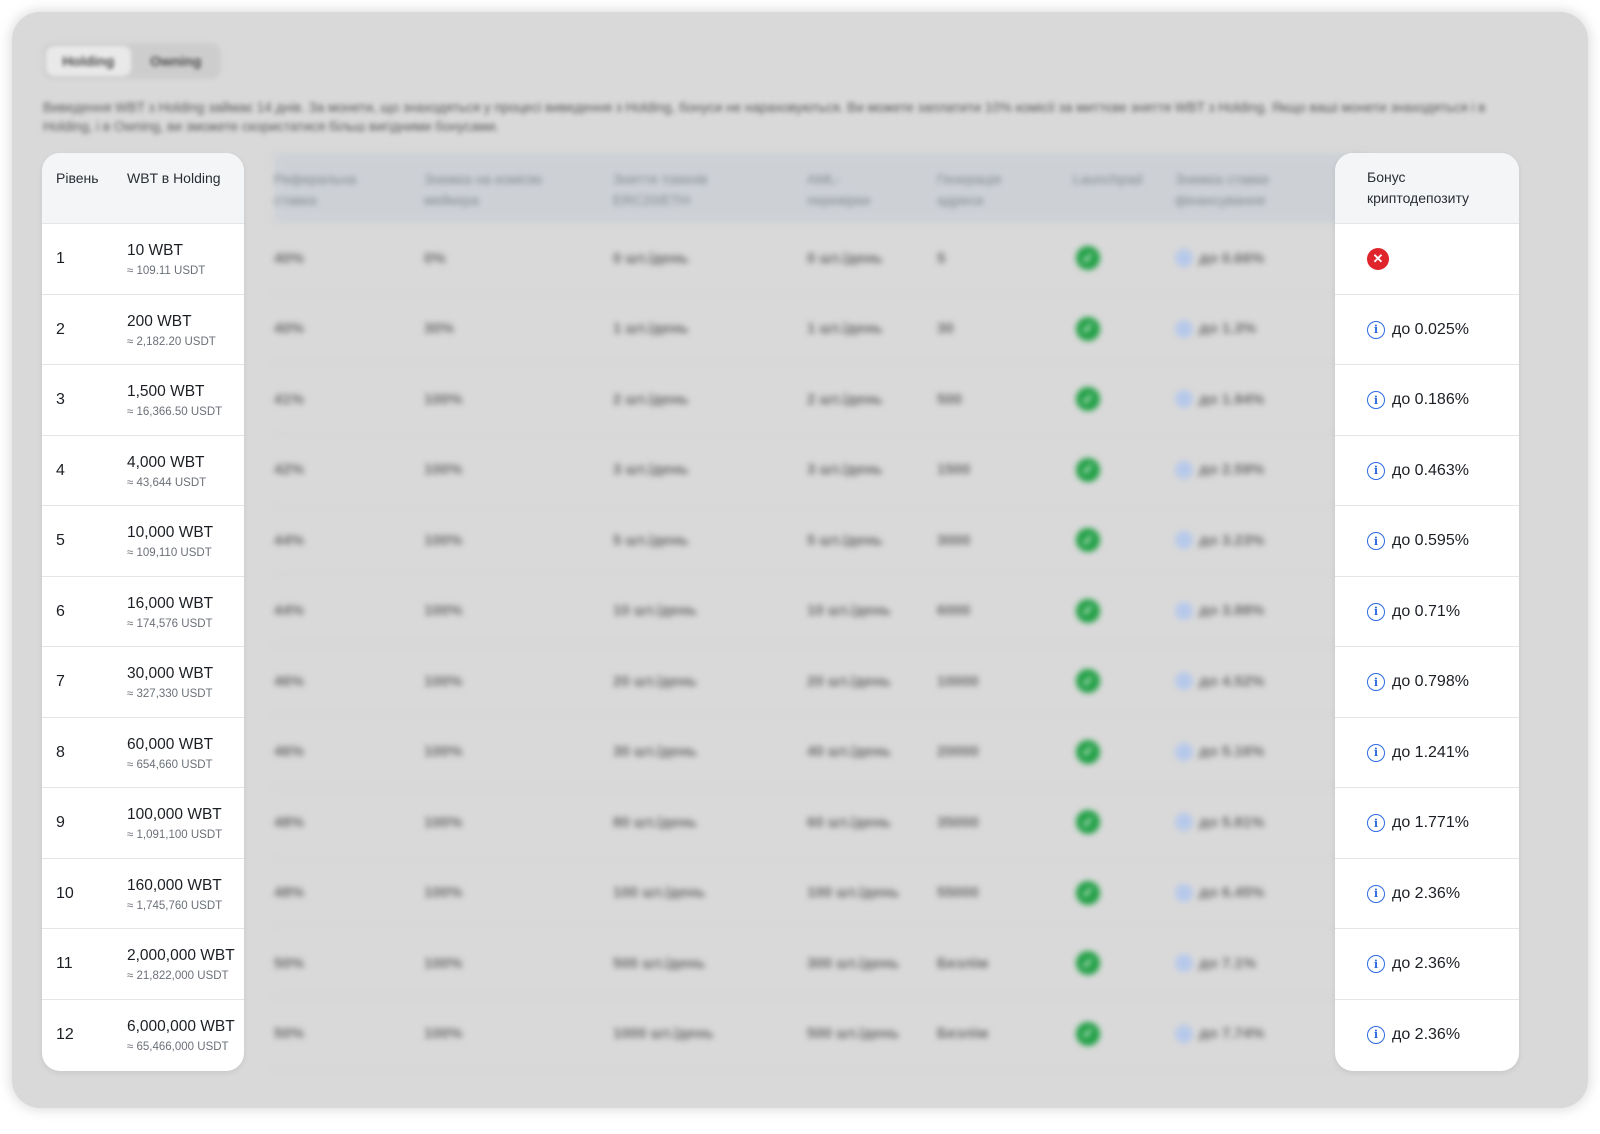 The height and width of the screenshot is (1134, 1600). What do you see at coordinates (849, 822) in the screenshot?
I see `aml-limit: 60 шт./день` at bounding box center [849, 822].